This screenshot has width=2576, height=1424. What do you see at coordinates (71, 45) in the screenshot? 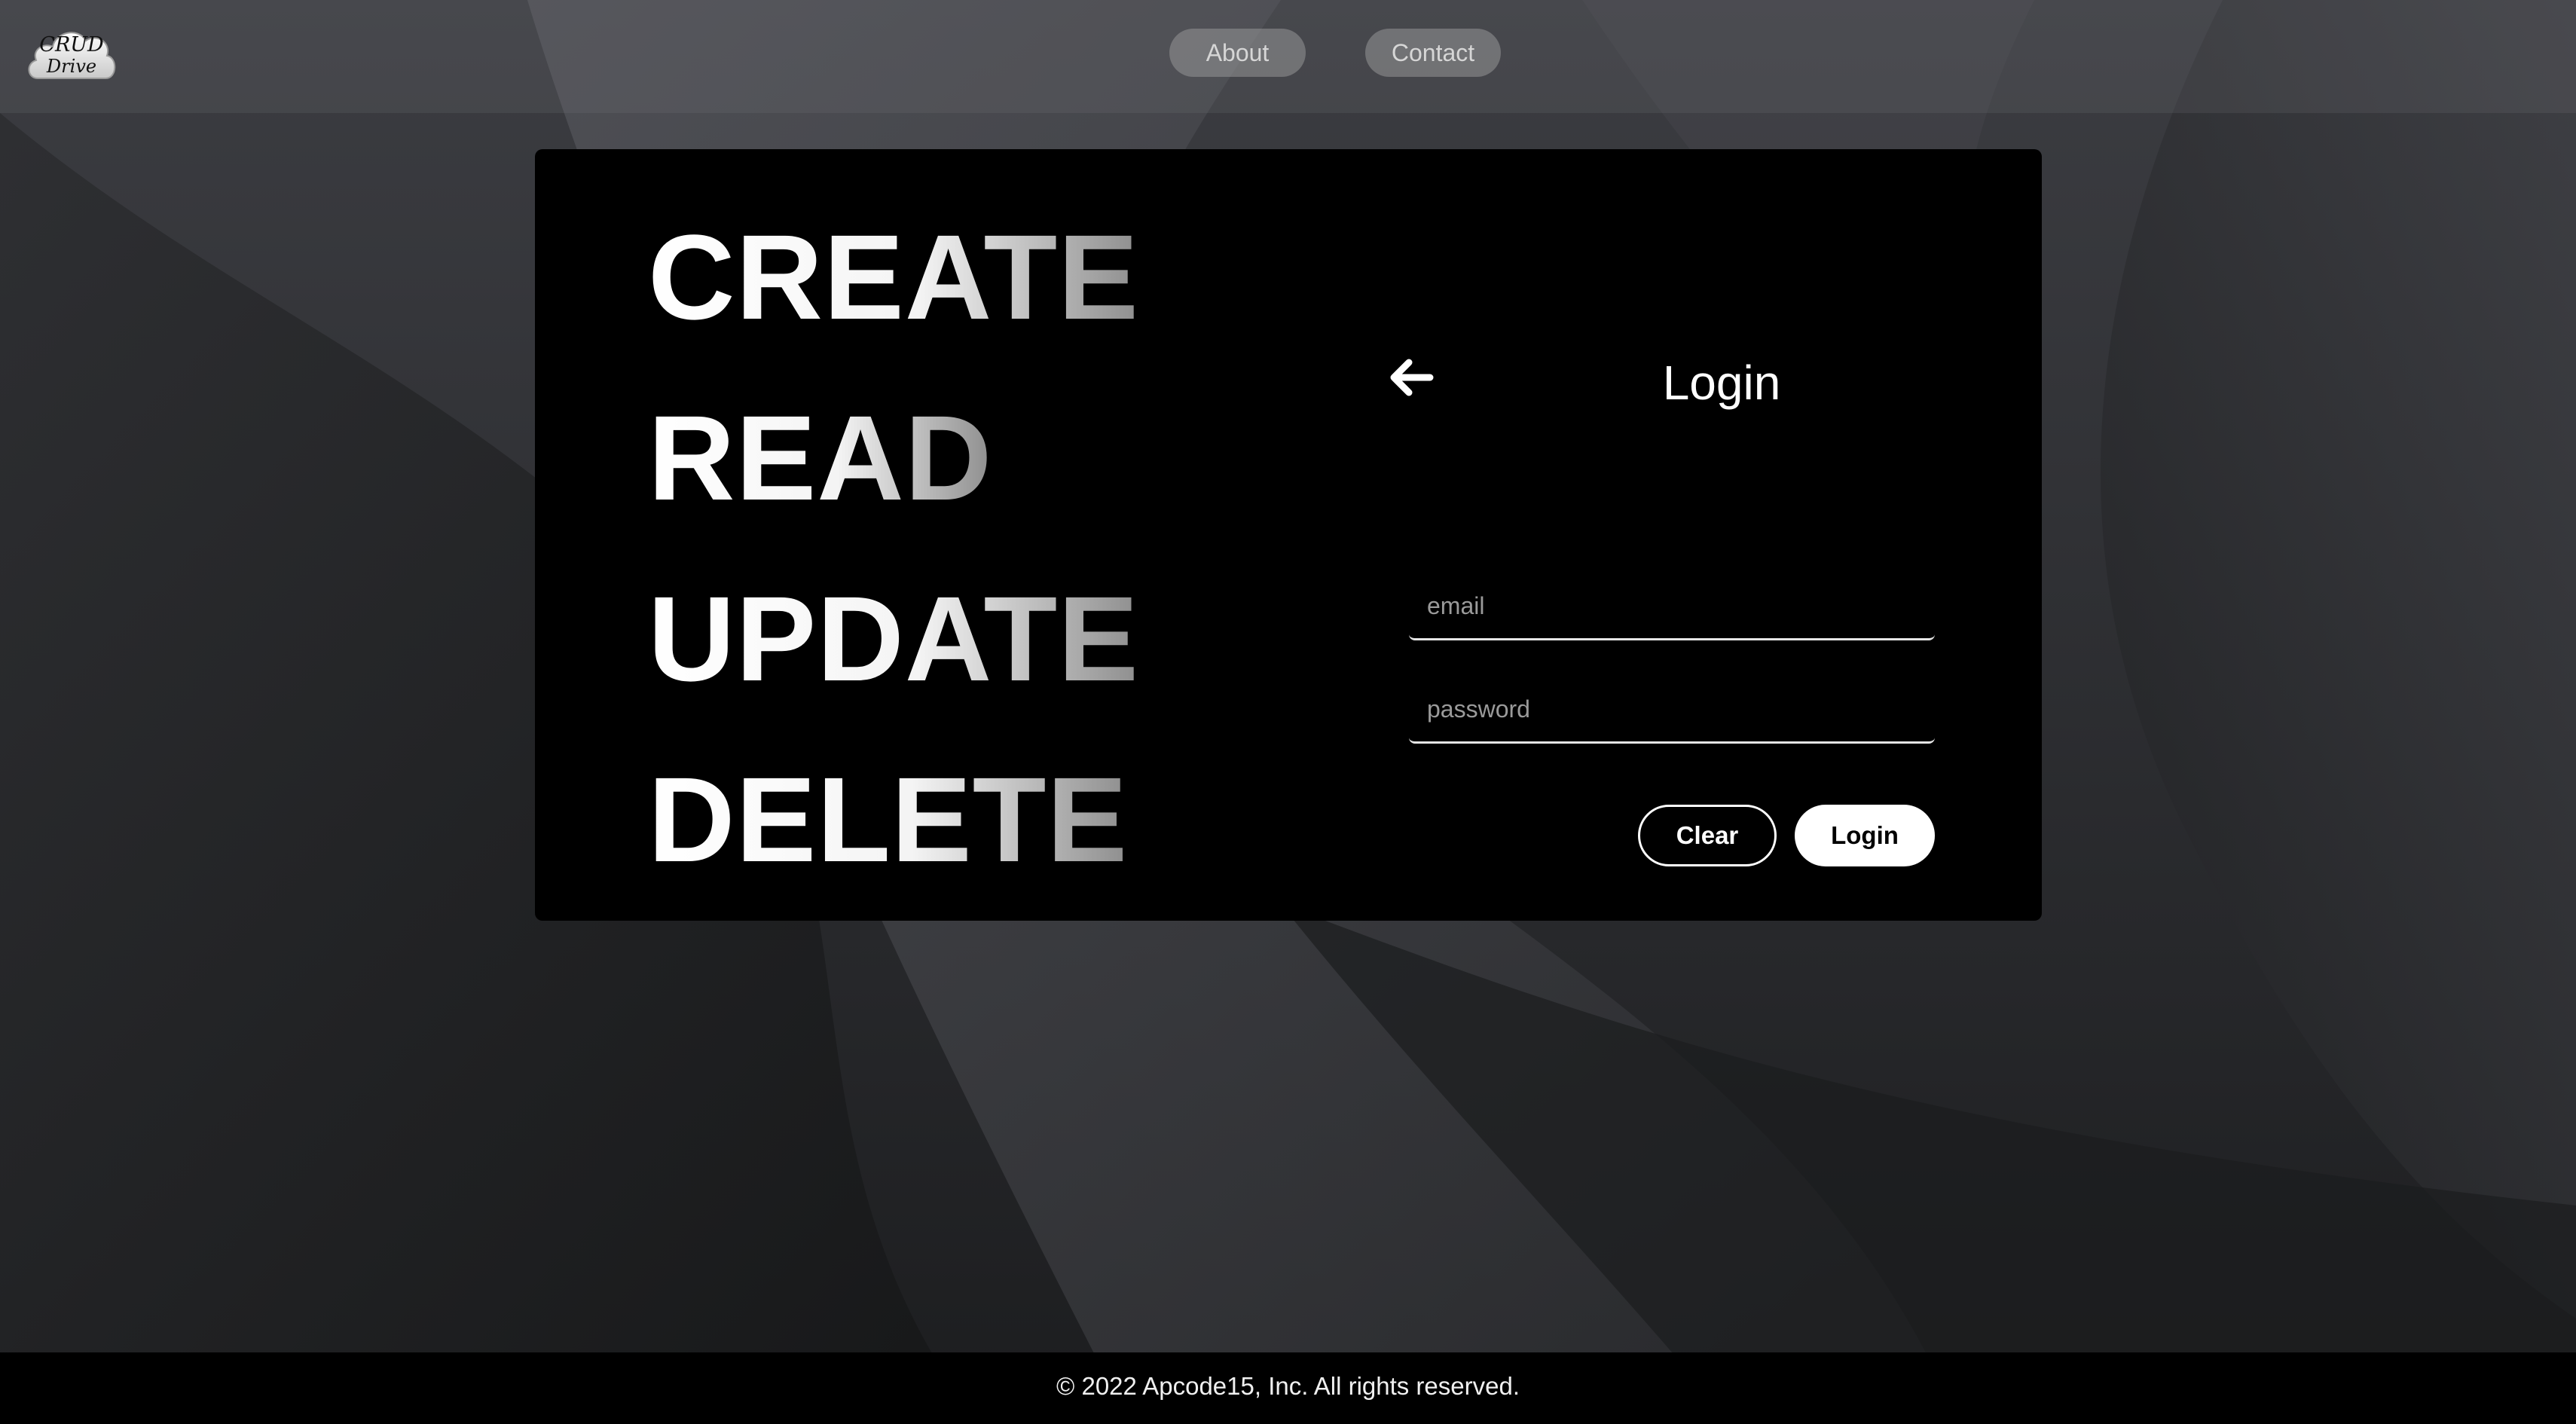
I see `logo-text-crud: CRUD` at bounding box center [71, 45].